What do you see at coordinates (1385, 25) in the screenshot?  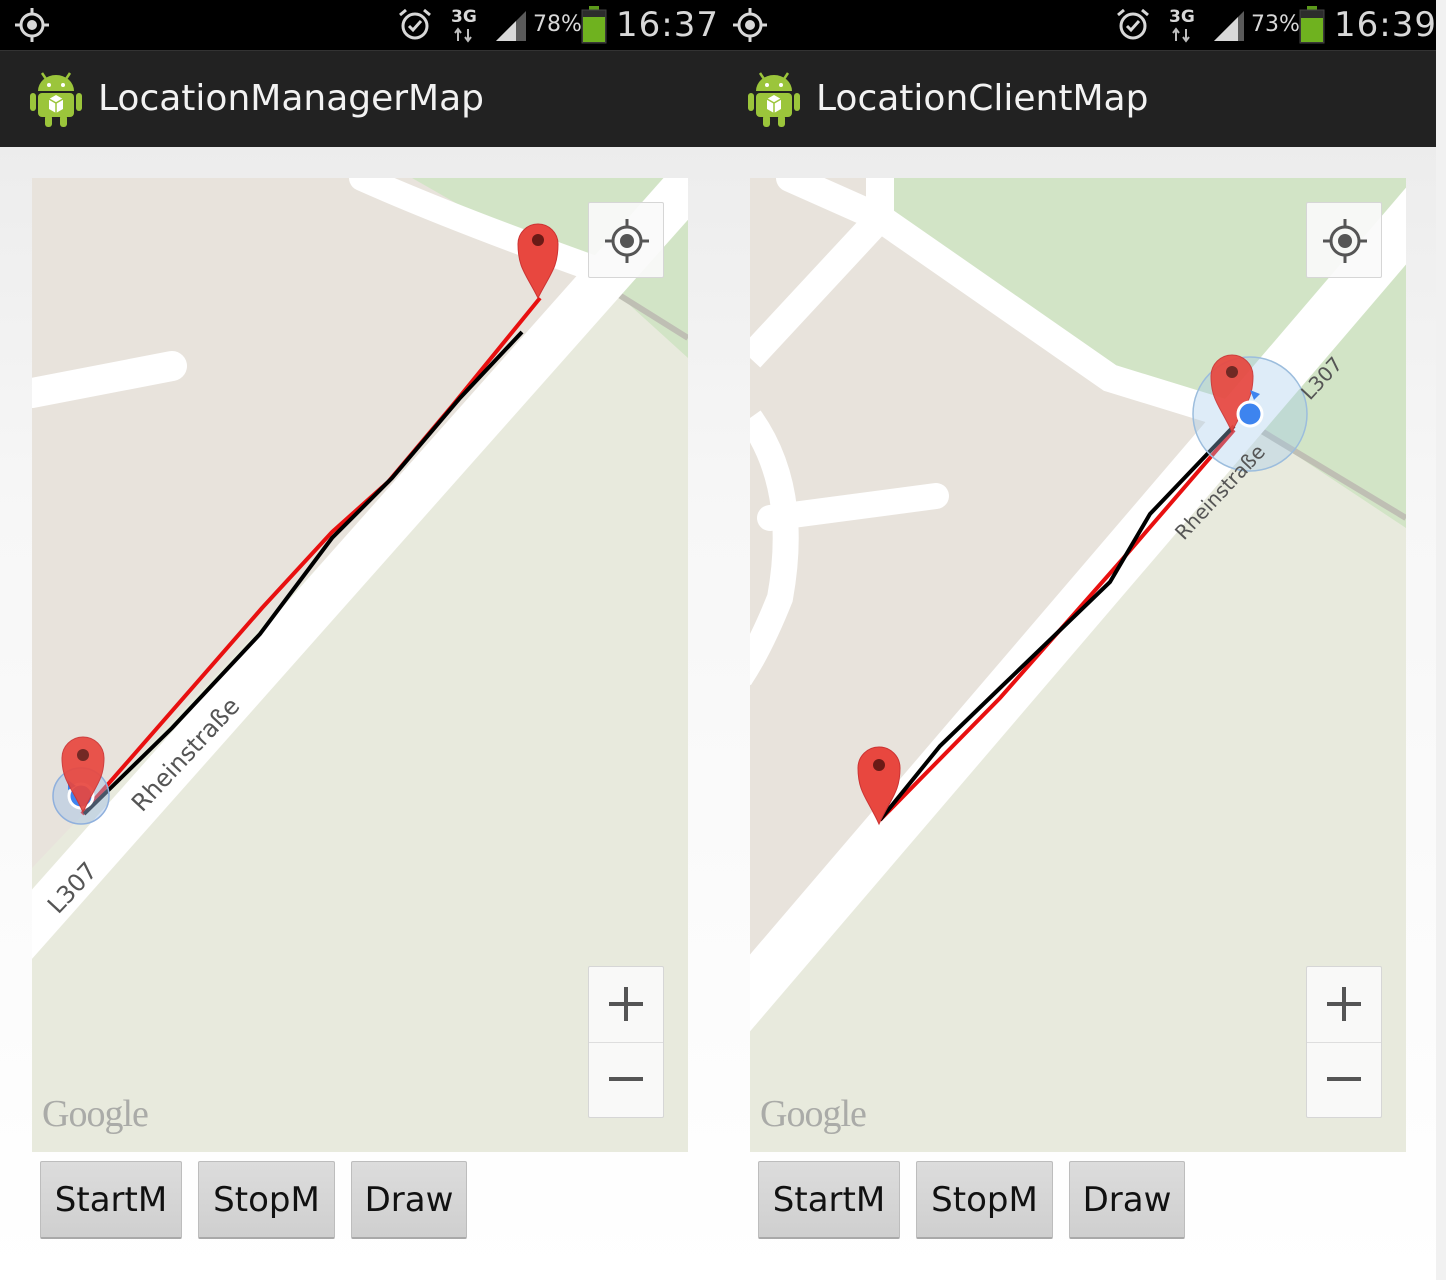 I see `clock: 16:39` at bounding box center [1385, 25].